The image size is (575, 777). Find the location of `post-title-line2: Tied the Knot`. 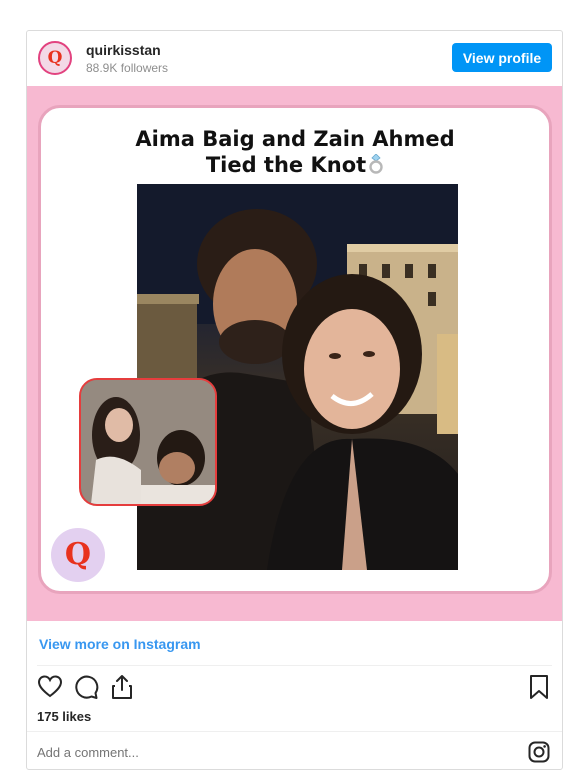

post-title-line2: Tied the Knot is located at coordinates (286, 165).